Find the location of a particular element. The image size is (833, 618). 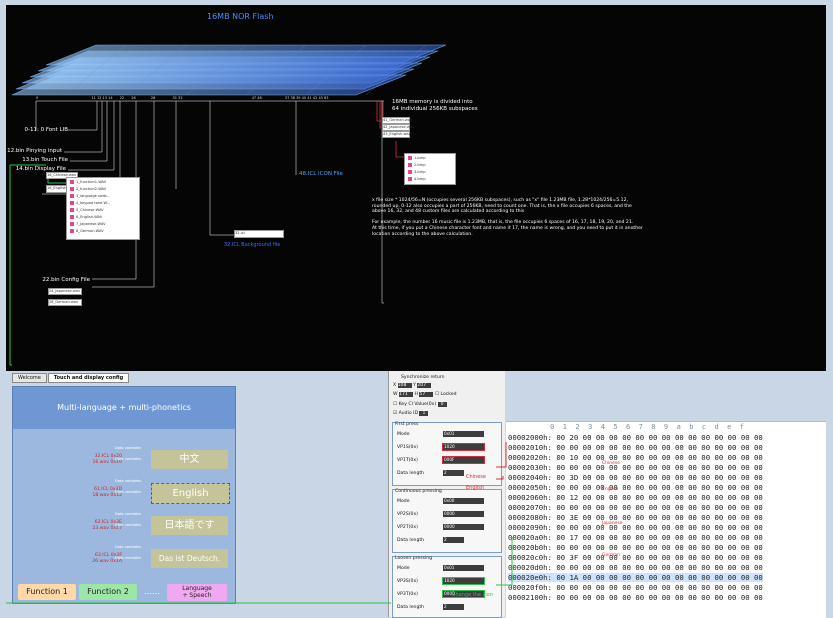

row-codes: 63.ICL 0x3F 26.wav 0x1A is located at coordinates (107, 558).